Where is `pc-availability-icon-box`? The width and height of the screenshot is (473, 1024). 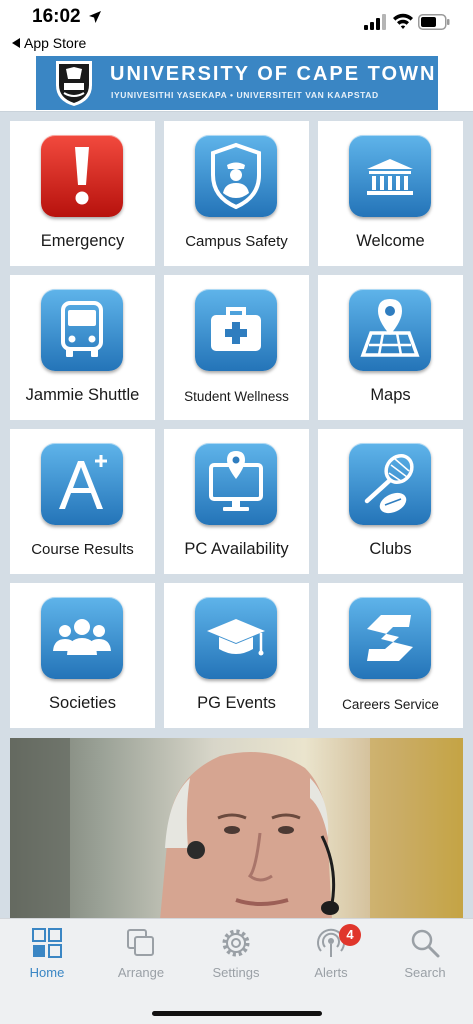
pc-availability-icon-box is located at coordinates (236, 484).